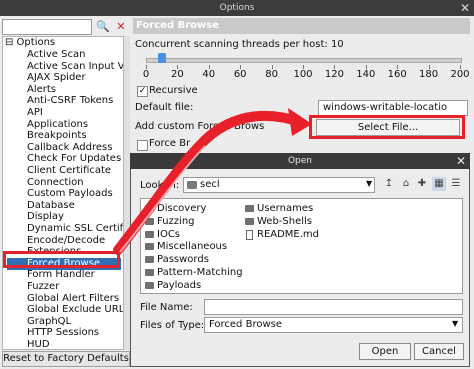  Describe the element at coordinates (45, 217) in the screenshot. I see `tree-item: Display` at that location.